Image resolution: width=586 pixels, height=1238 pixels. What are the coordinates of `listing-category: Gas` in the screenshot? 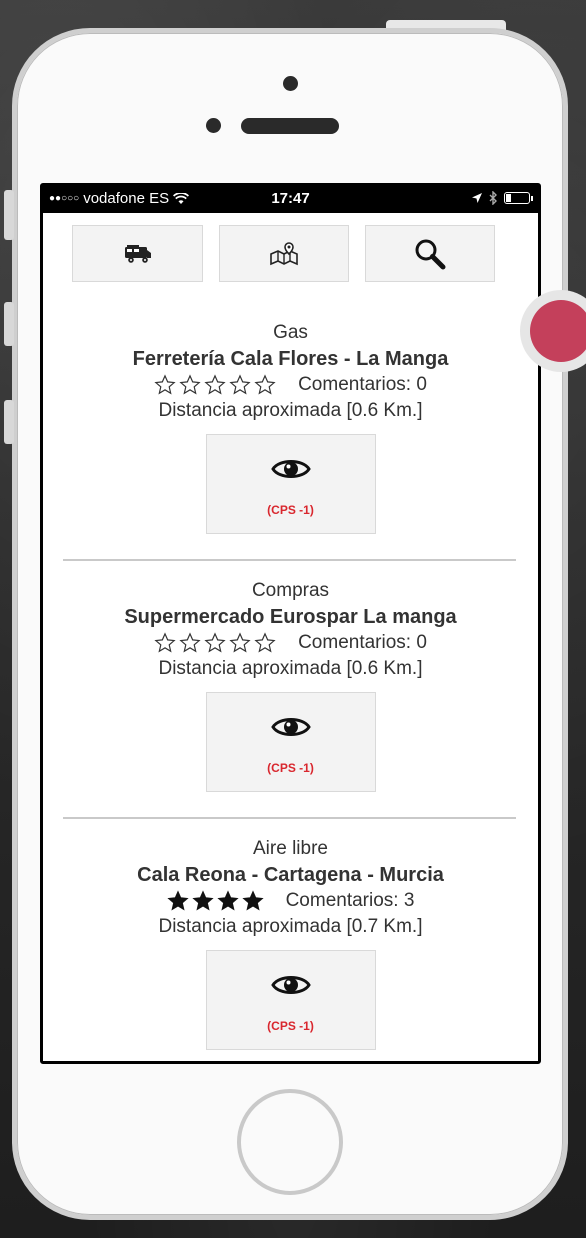 It's located at (290, 332).